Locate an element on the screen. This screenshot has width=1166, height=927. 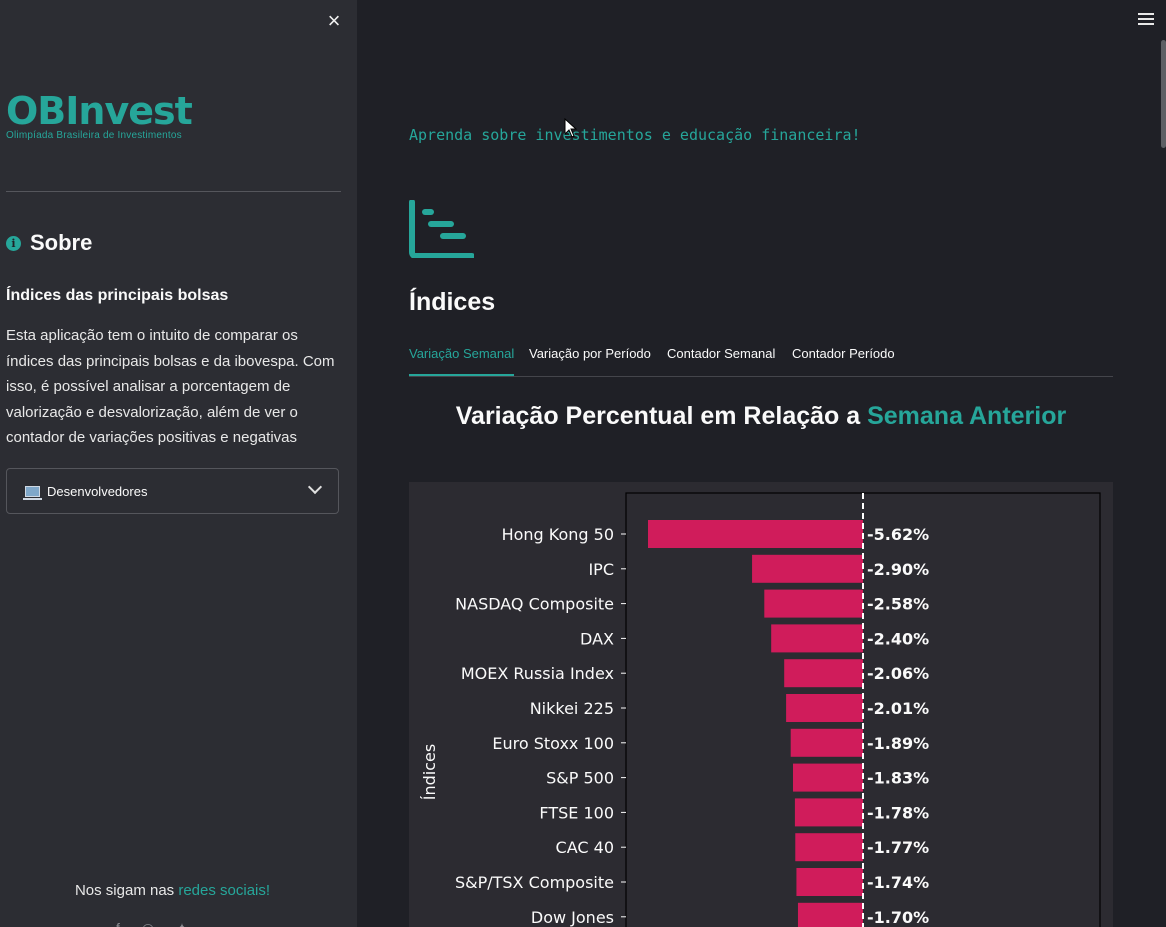
chart-title-prefix: Variação Percentual em Relação a is located at coordinates (661, 416).